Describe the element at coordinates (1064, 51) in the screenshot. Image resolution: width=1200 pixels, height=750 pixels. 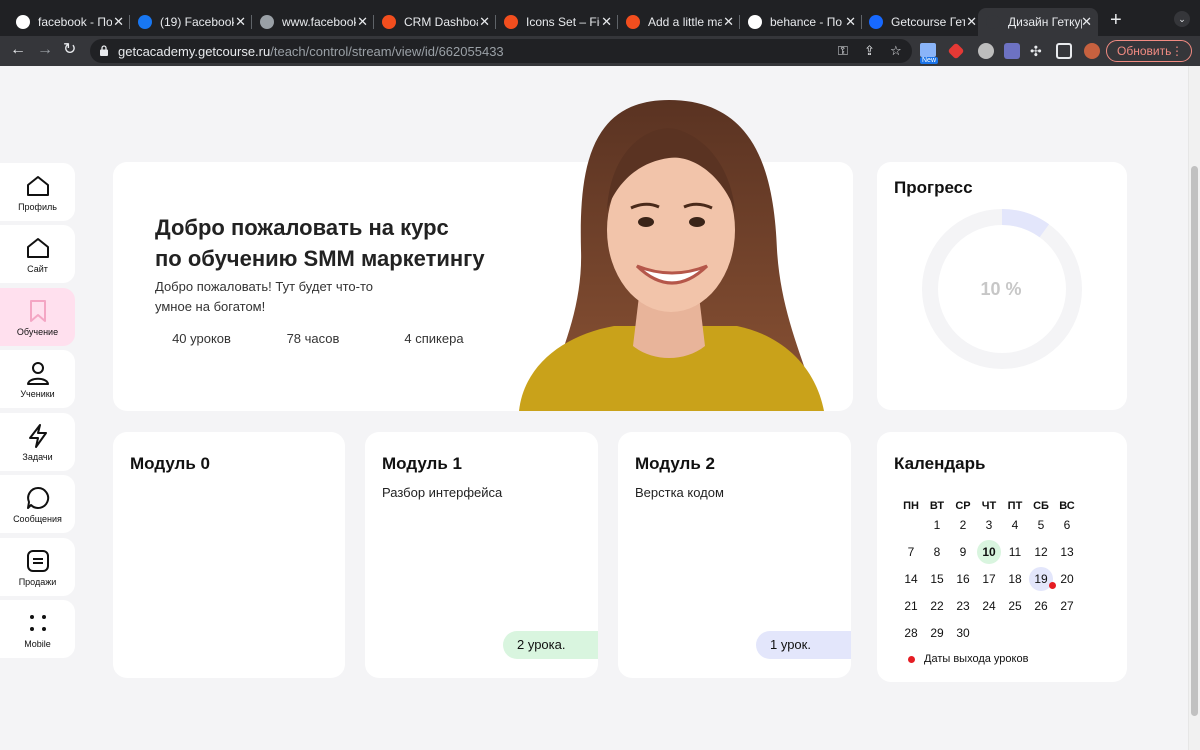
I see `sidepanel-icon` at that location.